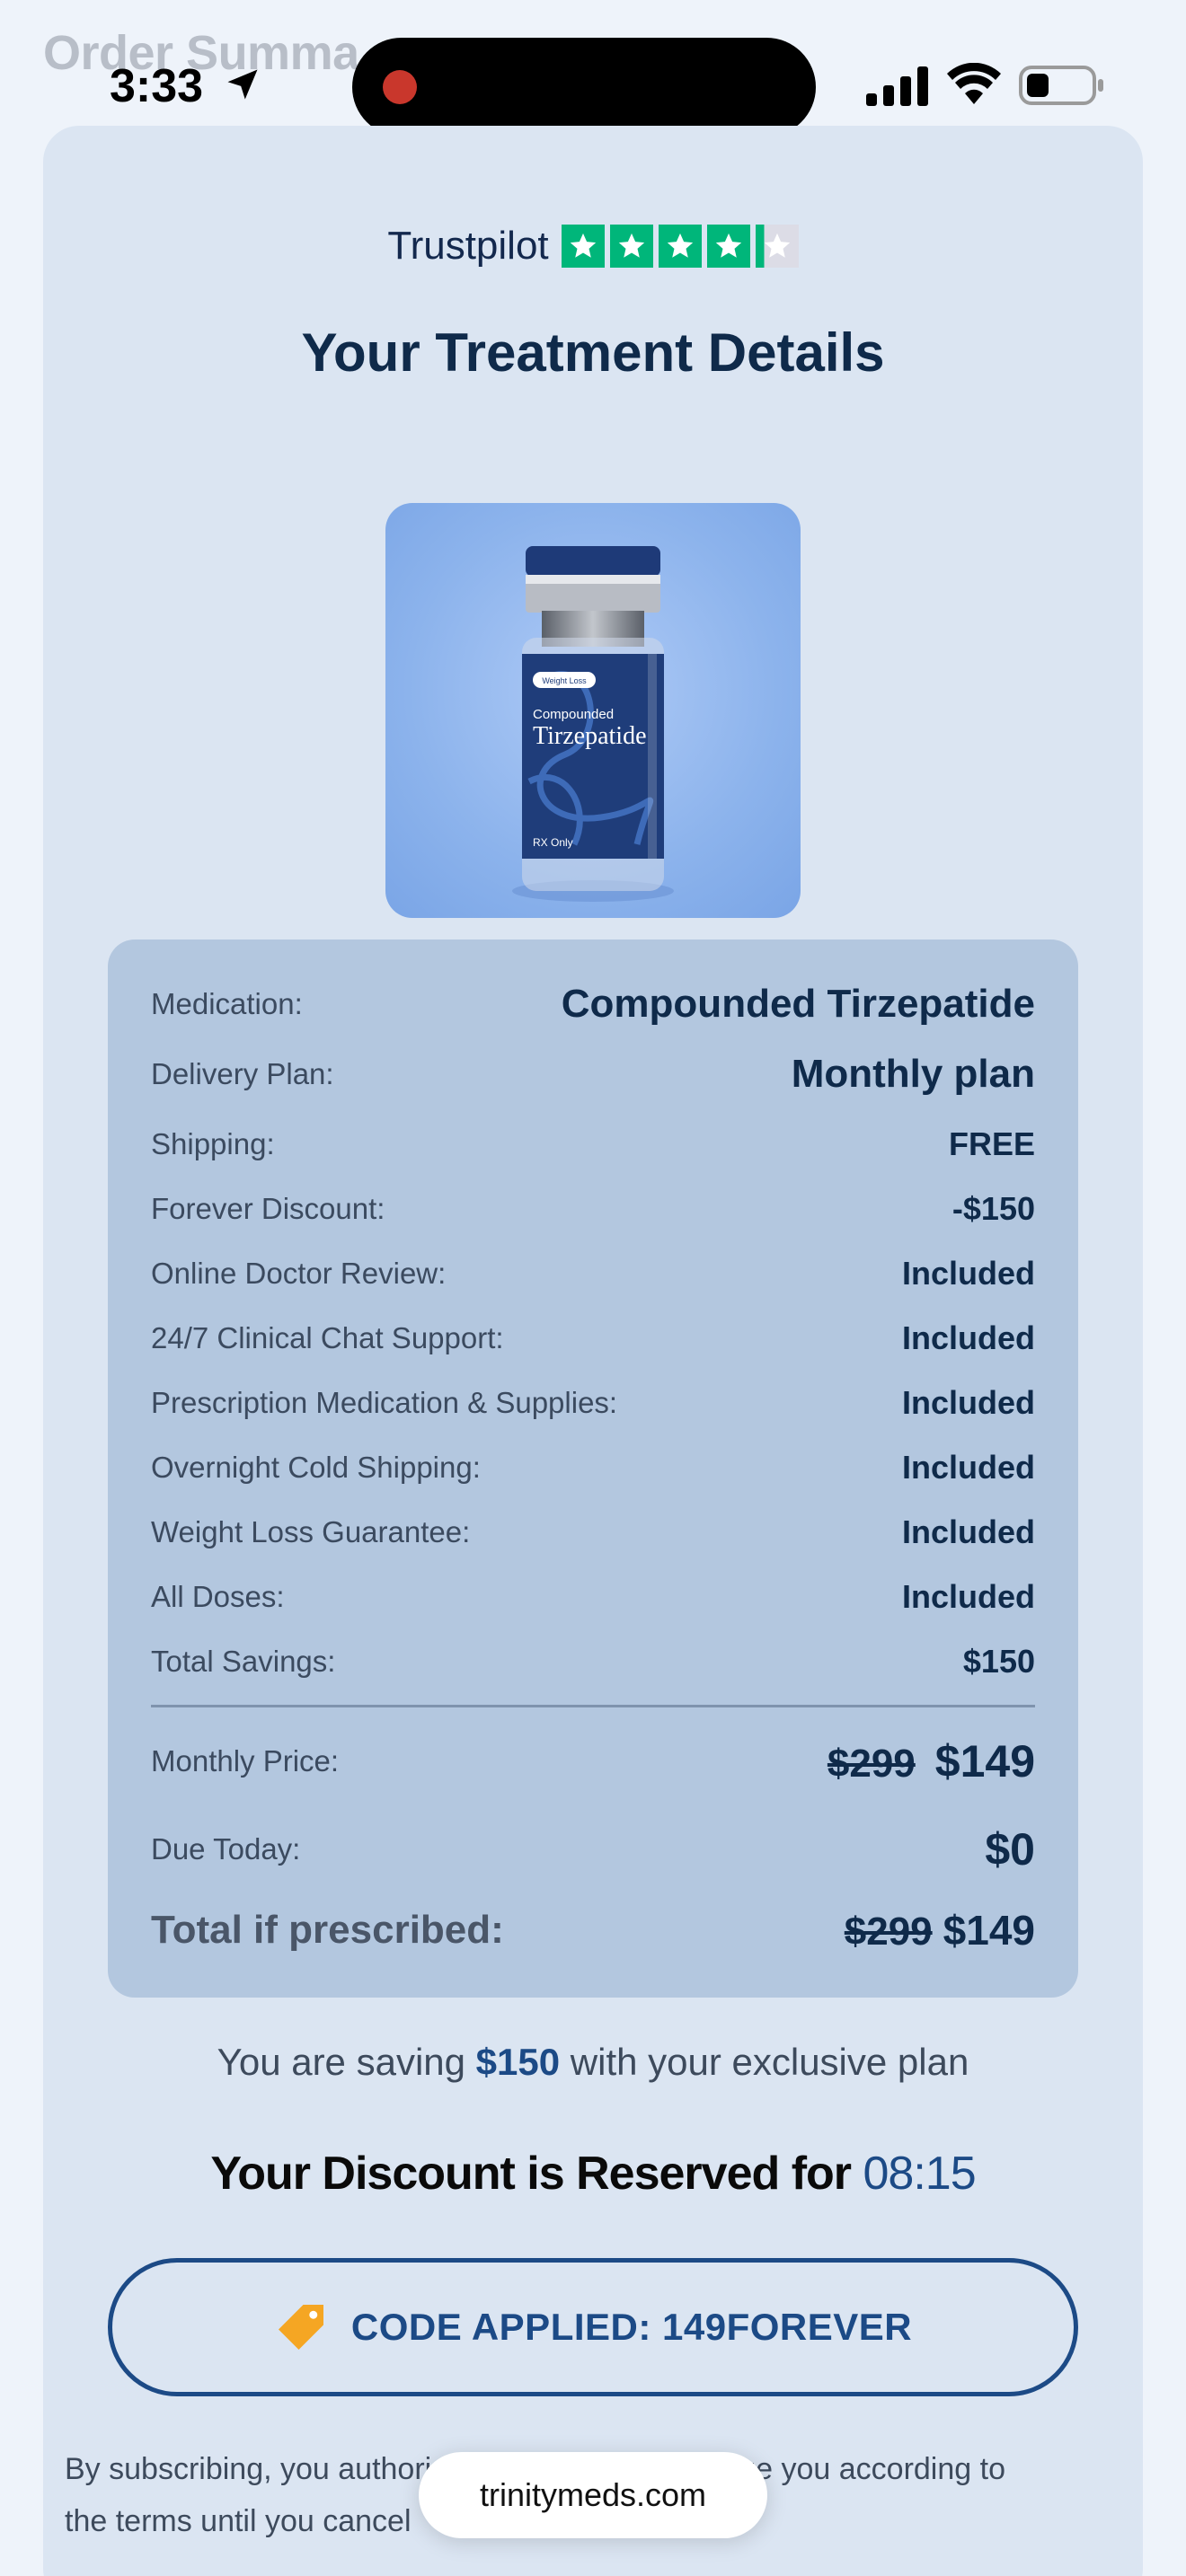 The width and height of the screenshot is (1186, 2576). Describe the element at coordinates (593, 1532) in the screenshot. I see `detail-row-weight-loss-guarantee: Weight Loss Guarantee: Included` at that location.